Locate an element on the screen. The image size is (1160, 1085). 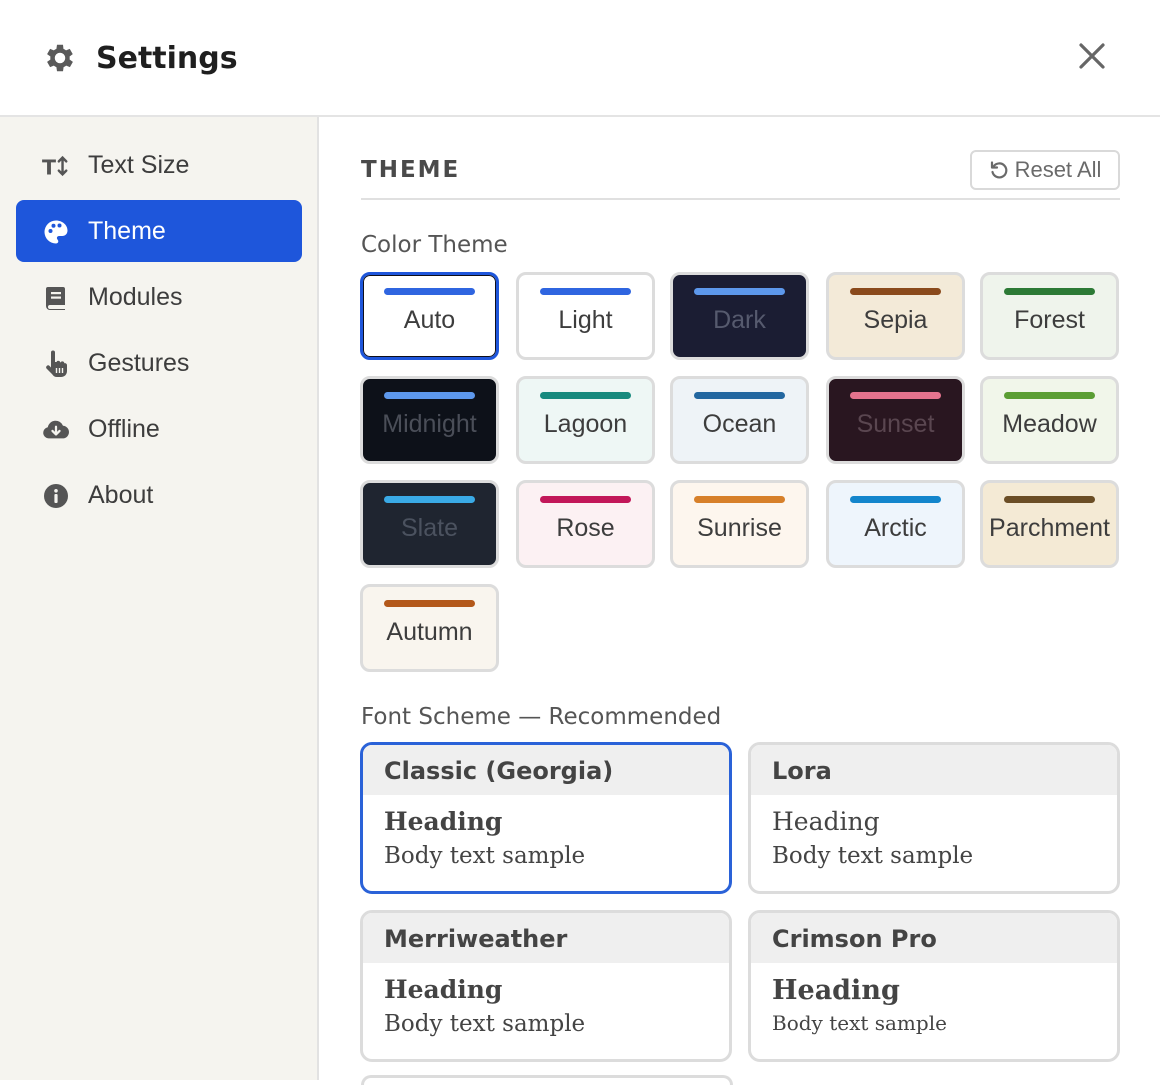
reset-all-button: Reset All is located at coordinates (1045, 170).